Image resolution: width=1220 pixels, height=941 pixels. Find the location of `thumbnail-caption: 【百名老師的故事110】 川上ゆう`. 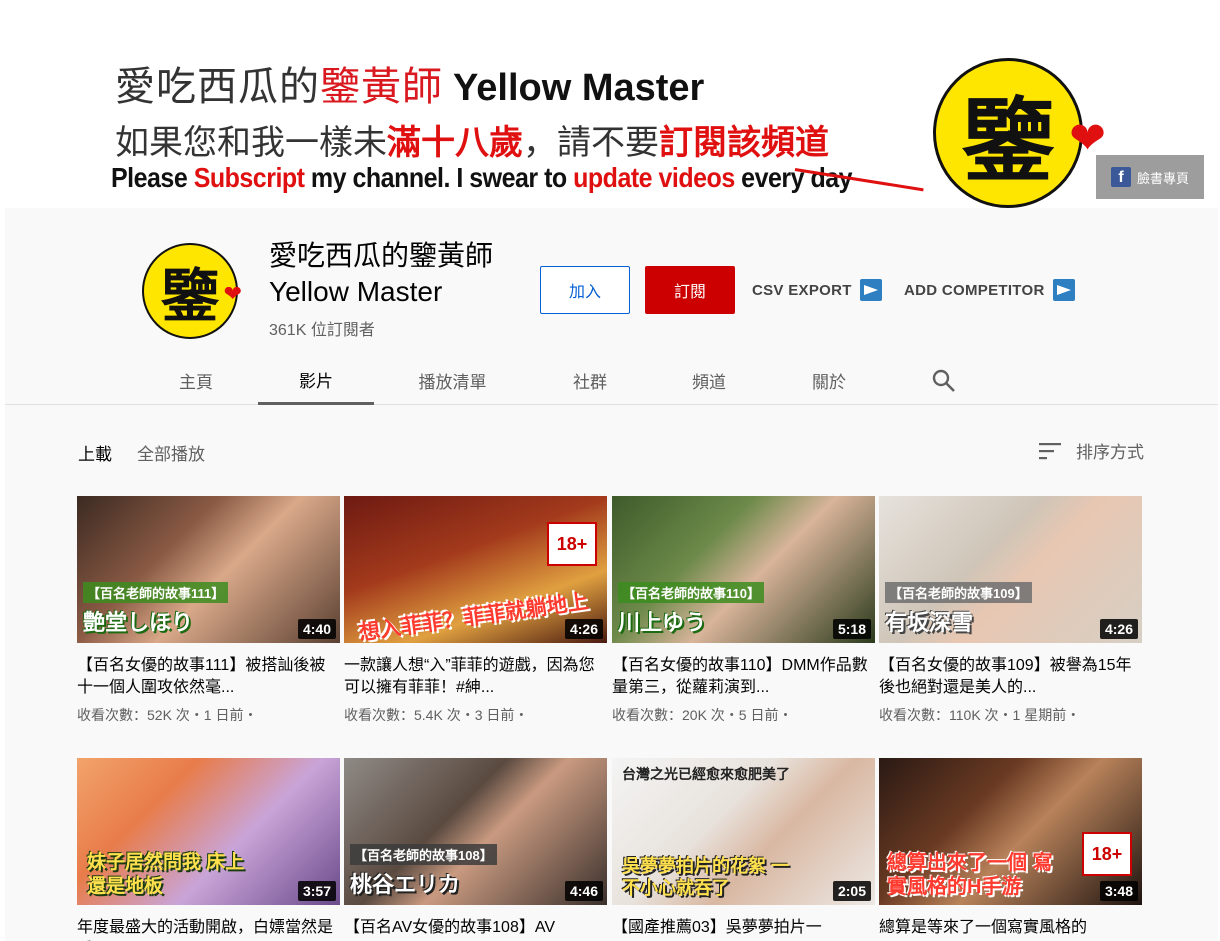

thumbnail-caption: 【百名老師的故事110】 川上ゆう is located at coordinates (691, 609).